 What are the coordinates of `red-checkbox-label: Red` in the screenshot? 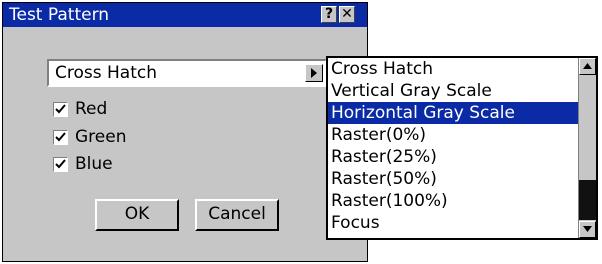 It's located at (91, 109).